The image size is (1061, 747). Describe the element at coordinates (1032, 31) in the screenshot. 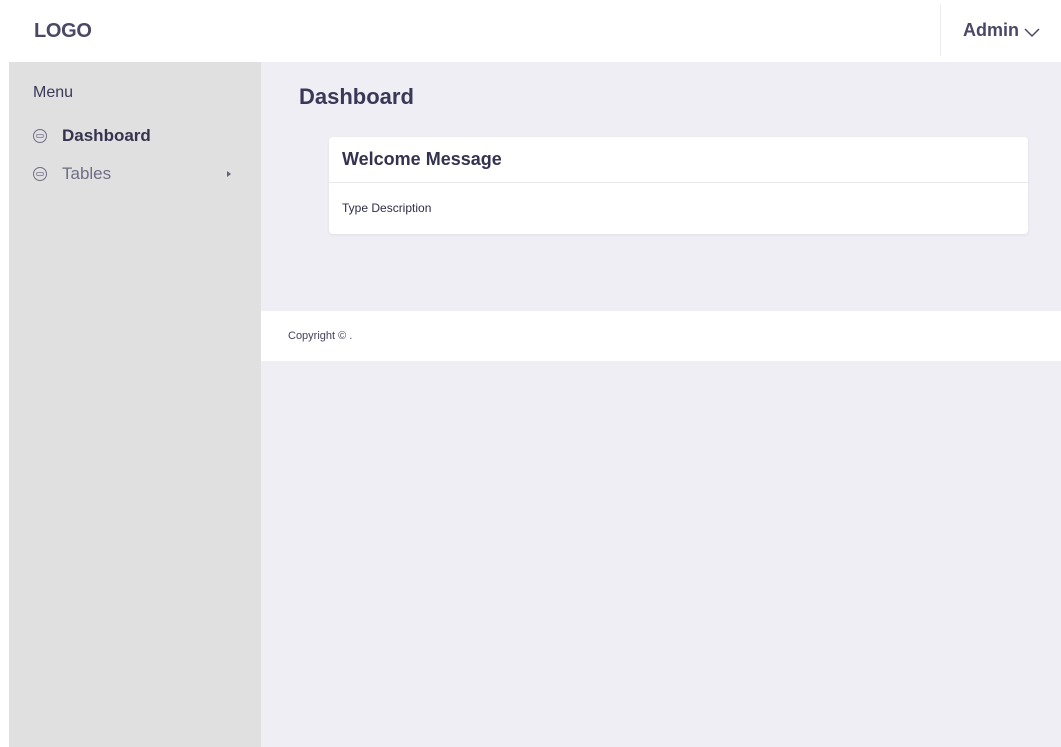

I see `chevron-down-icon` at that location.